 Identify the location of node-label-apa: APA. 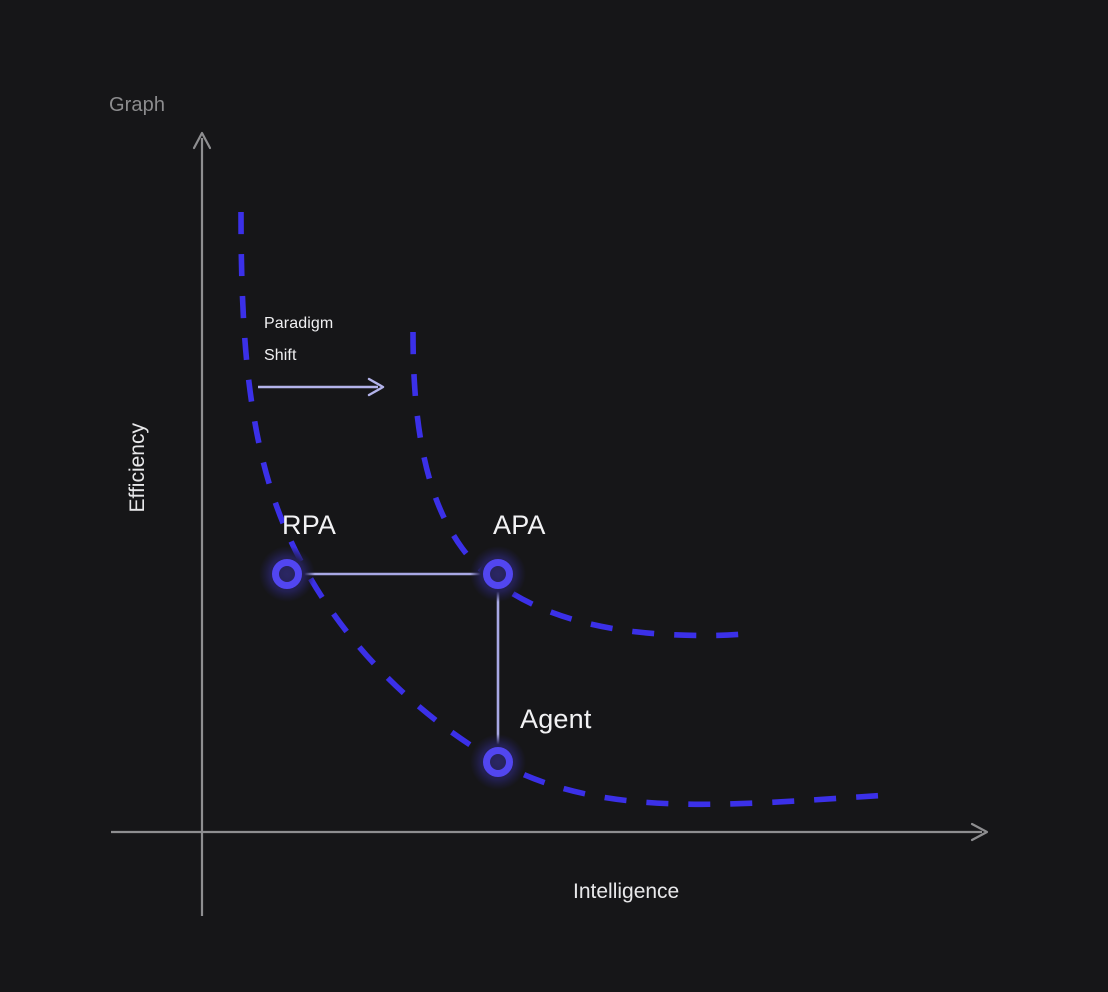
(519, 525).